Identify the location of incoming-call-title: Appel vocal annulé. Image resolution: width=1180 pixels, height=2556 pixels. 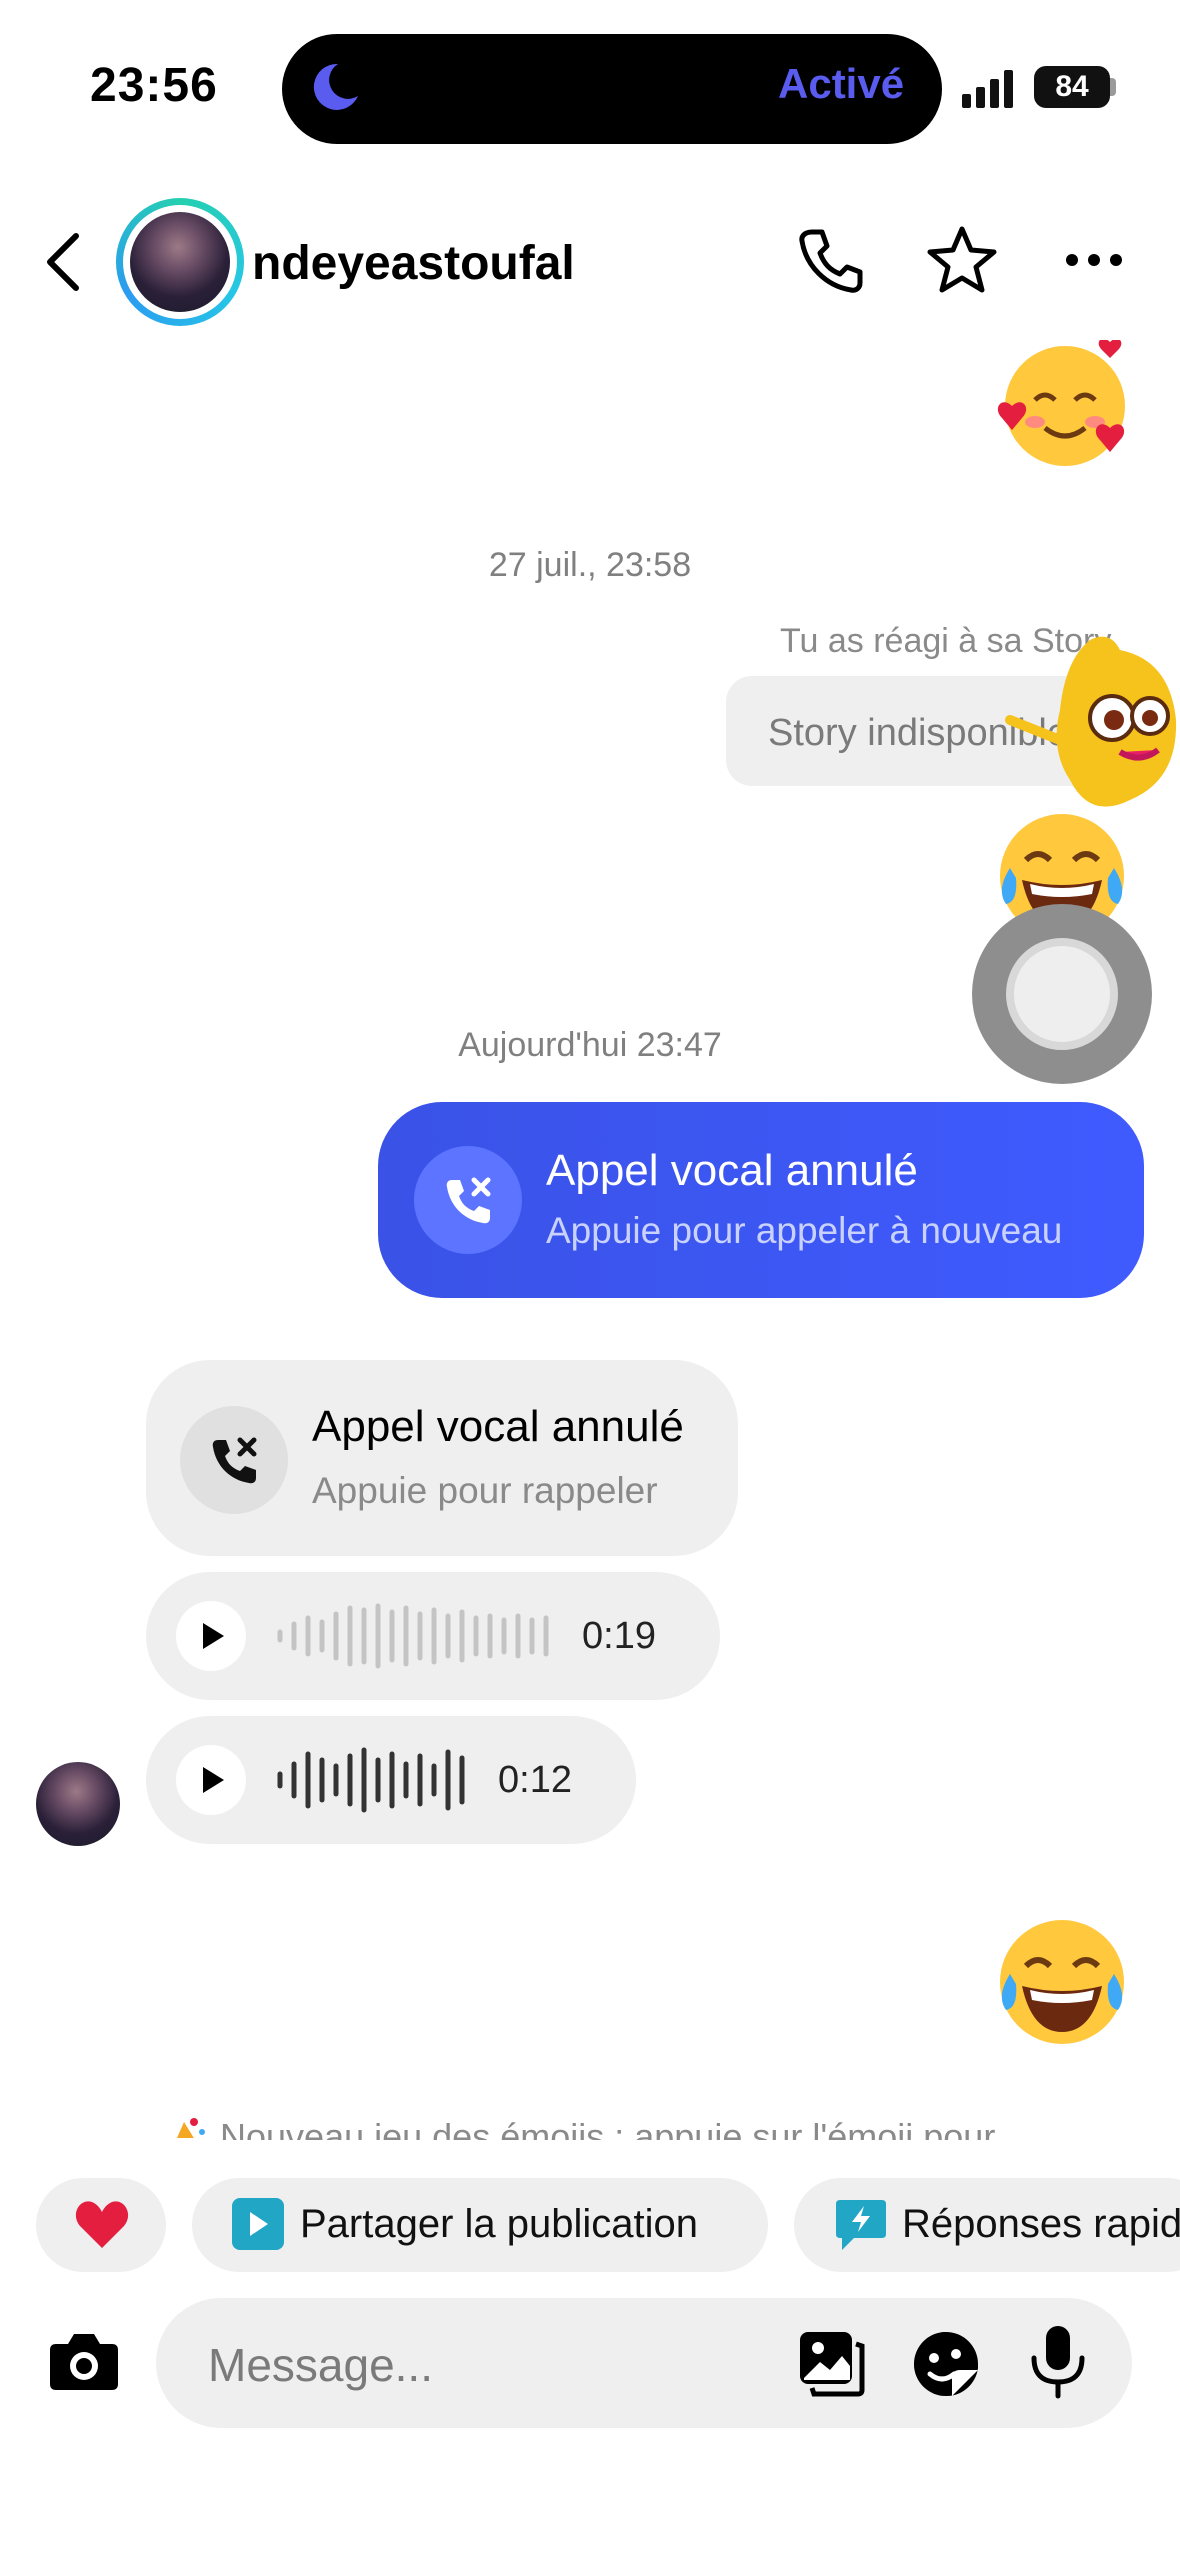
(498, 1426).